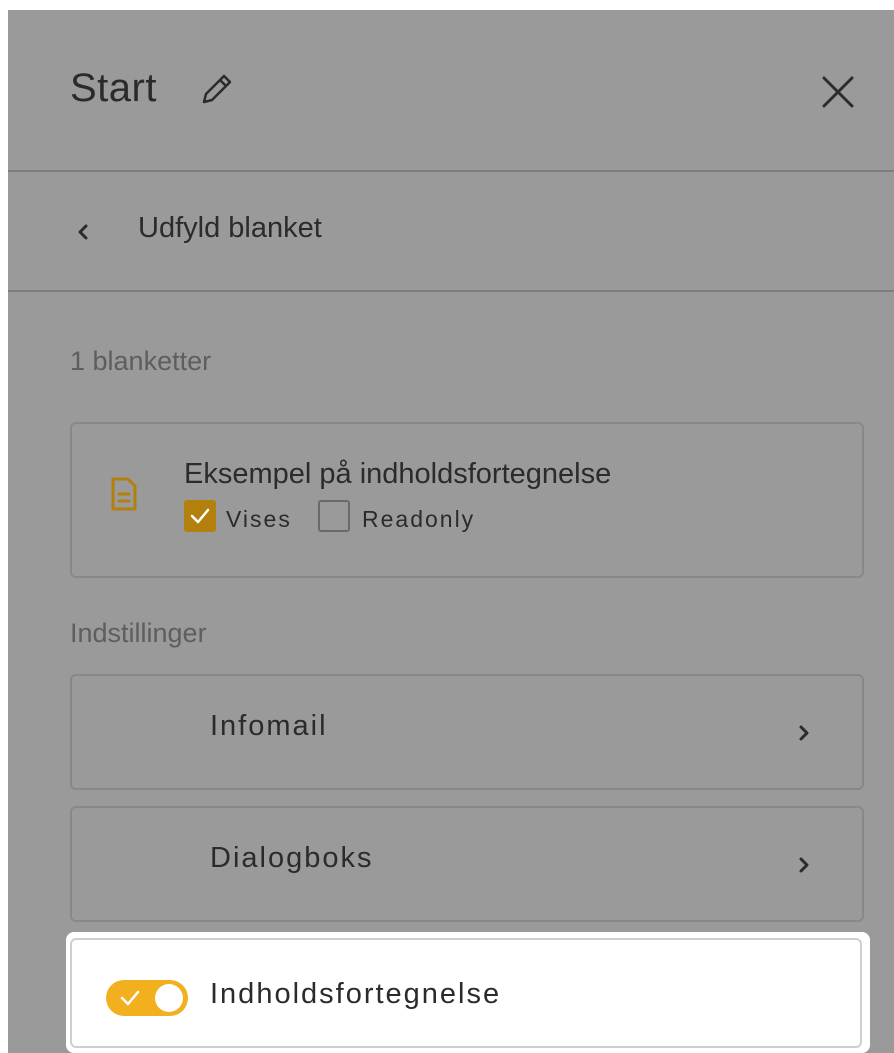 The image size is (894, 1053). What do you see at coordinates (334, 516) in the screenshot?
I see `readonly-checkbox` at bounding box center [334, 516].